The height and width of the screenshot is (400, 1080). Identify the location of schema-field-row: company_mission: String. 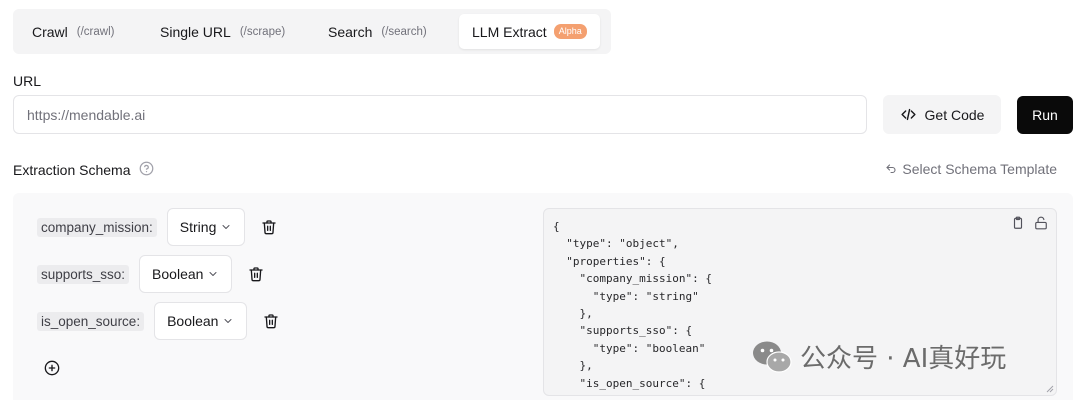
(157, 227).